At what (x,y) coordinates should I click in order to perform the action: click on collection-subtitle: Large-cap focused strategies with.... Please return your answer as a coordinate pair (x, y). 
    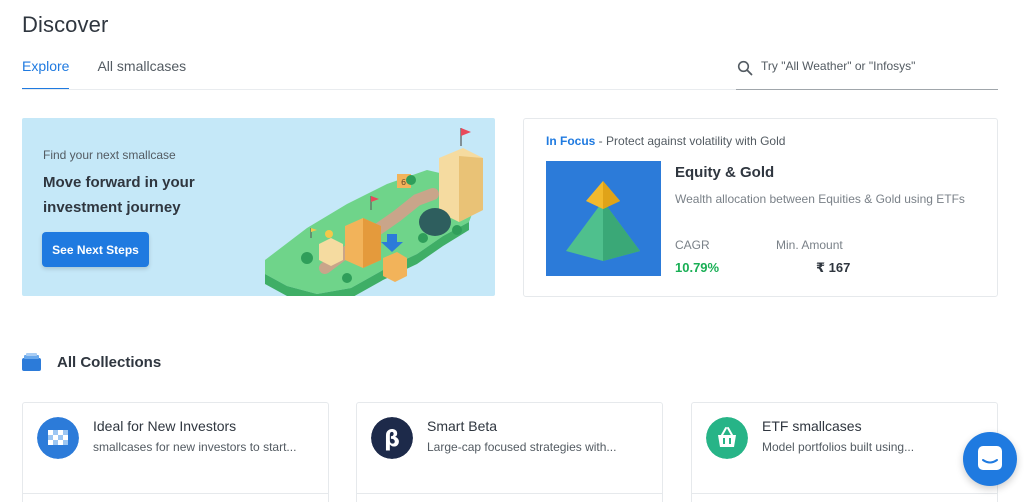
    Looking at the image, I should click on (522, 447).